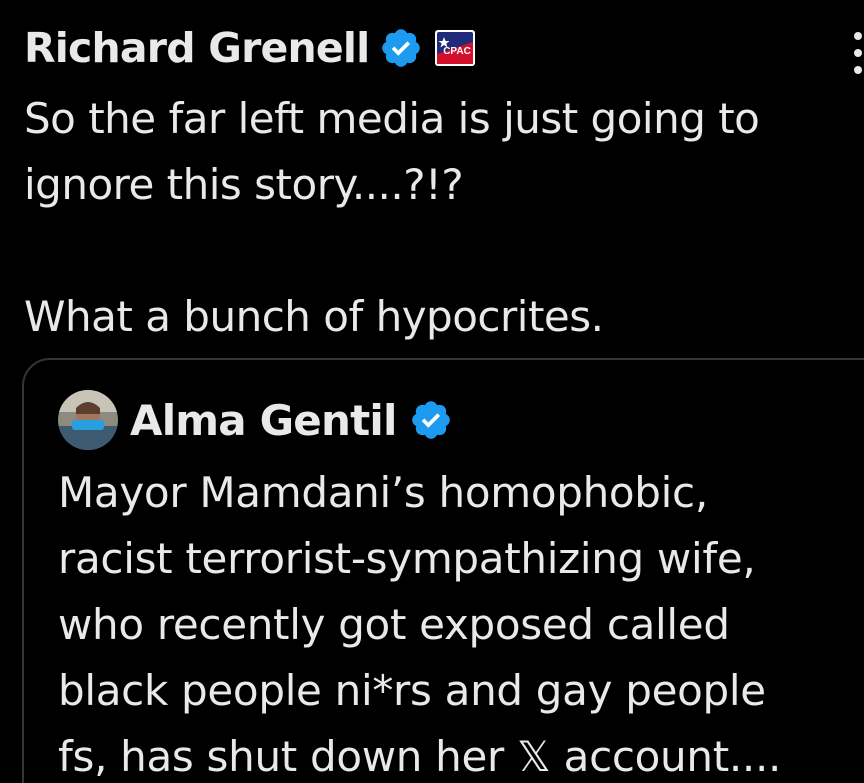 The image size is (864, 783). What do you see at coordinates (458, 51) in the screenshot?
I see `cpac-badge-text: CPAC` at bounding box center [458, 51].